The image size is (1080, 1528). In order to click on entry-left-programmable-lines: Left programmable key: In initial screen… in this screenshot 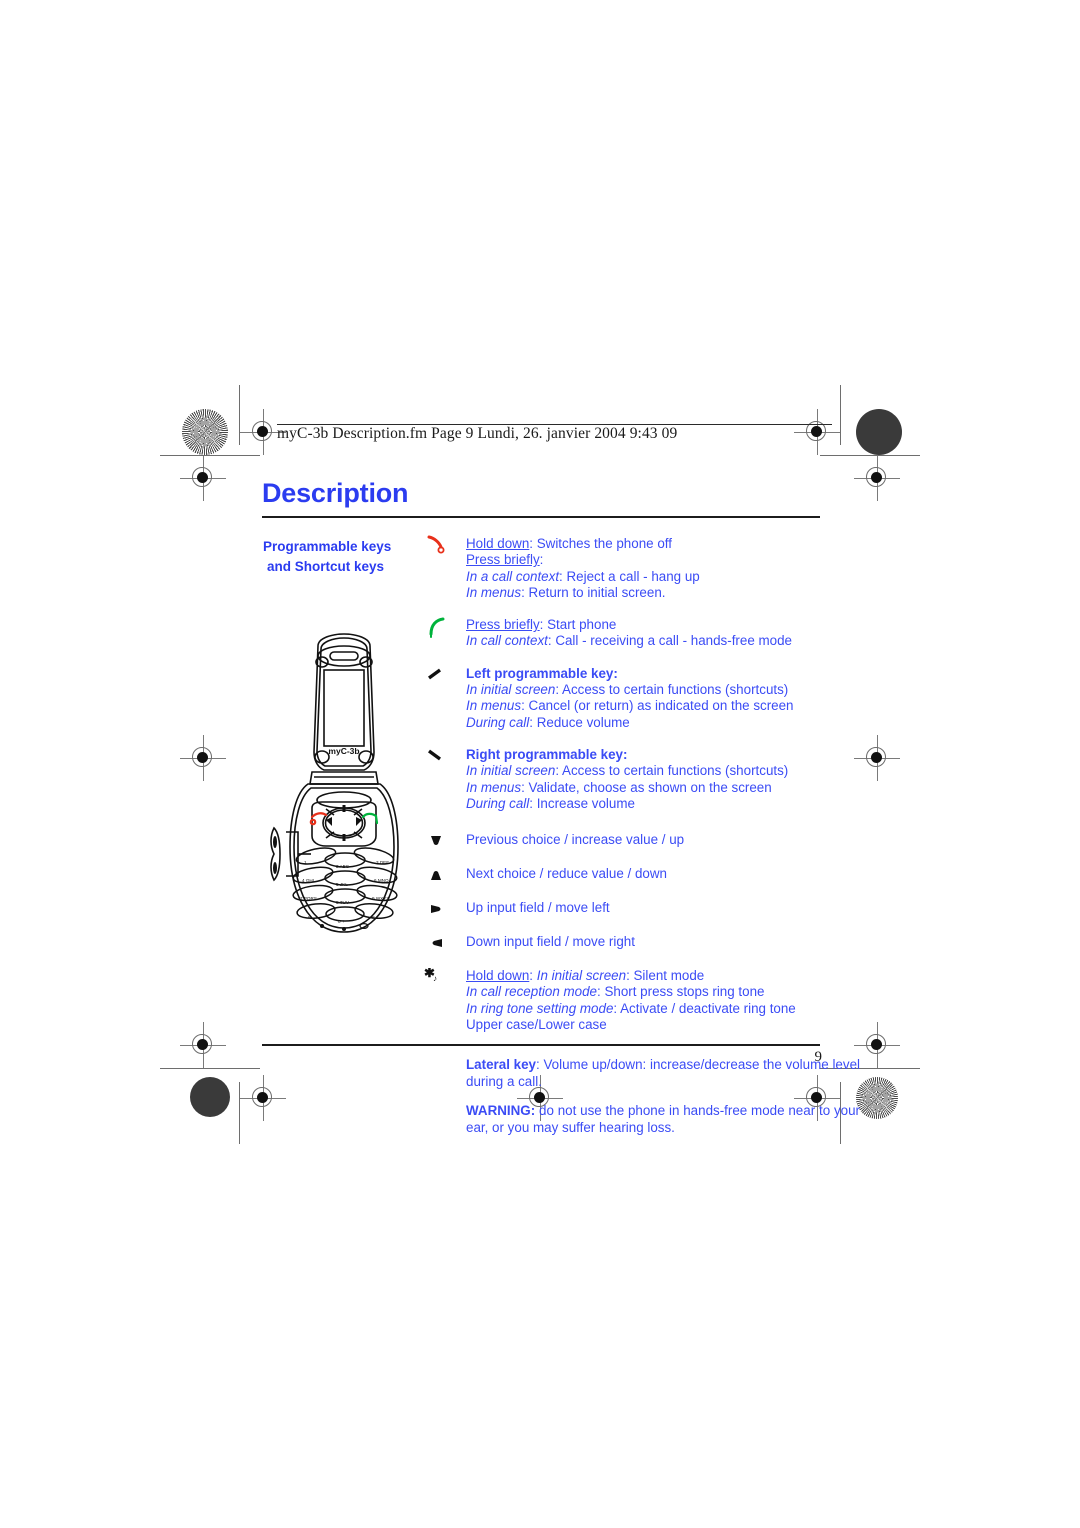, I will do `click(645, 698)`.